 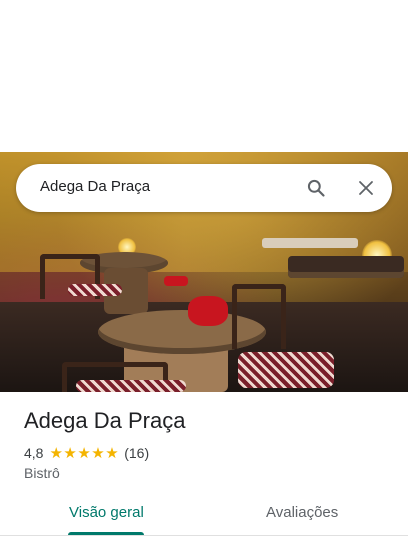 I want to click on star-rating-icon: ★★★★★, so click(x=84, y=453).